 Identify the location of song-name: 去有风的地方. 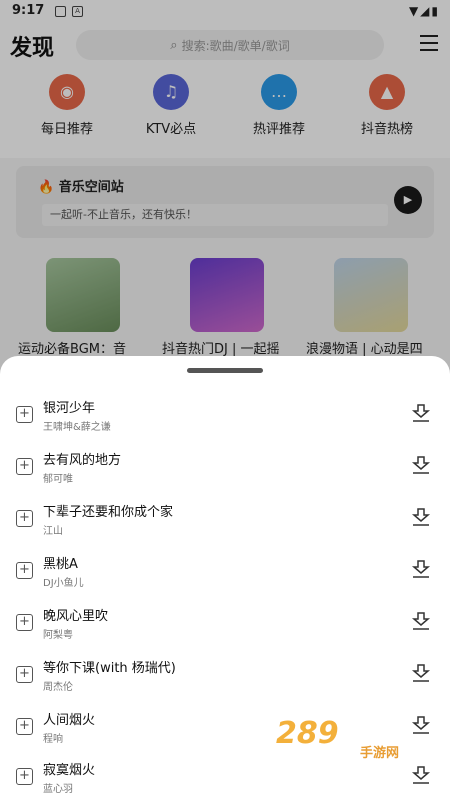
(82, 460).